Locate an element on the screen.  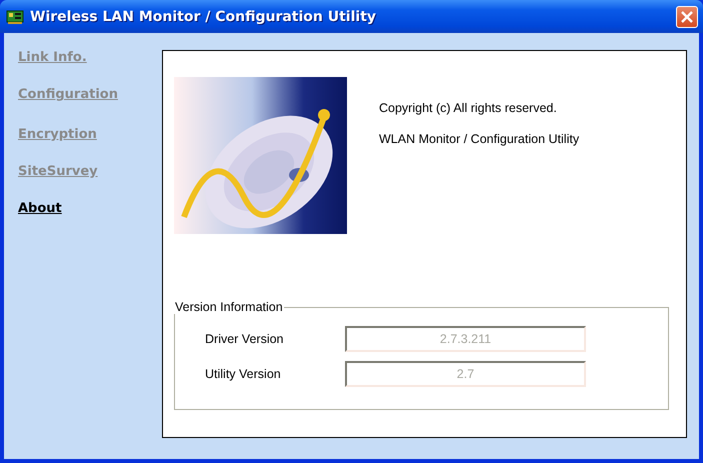
sidebar-link: Link Info. is located at coordinates (52, 58).